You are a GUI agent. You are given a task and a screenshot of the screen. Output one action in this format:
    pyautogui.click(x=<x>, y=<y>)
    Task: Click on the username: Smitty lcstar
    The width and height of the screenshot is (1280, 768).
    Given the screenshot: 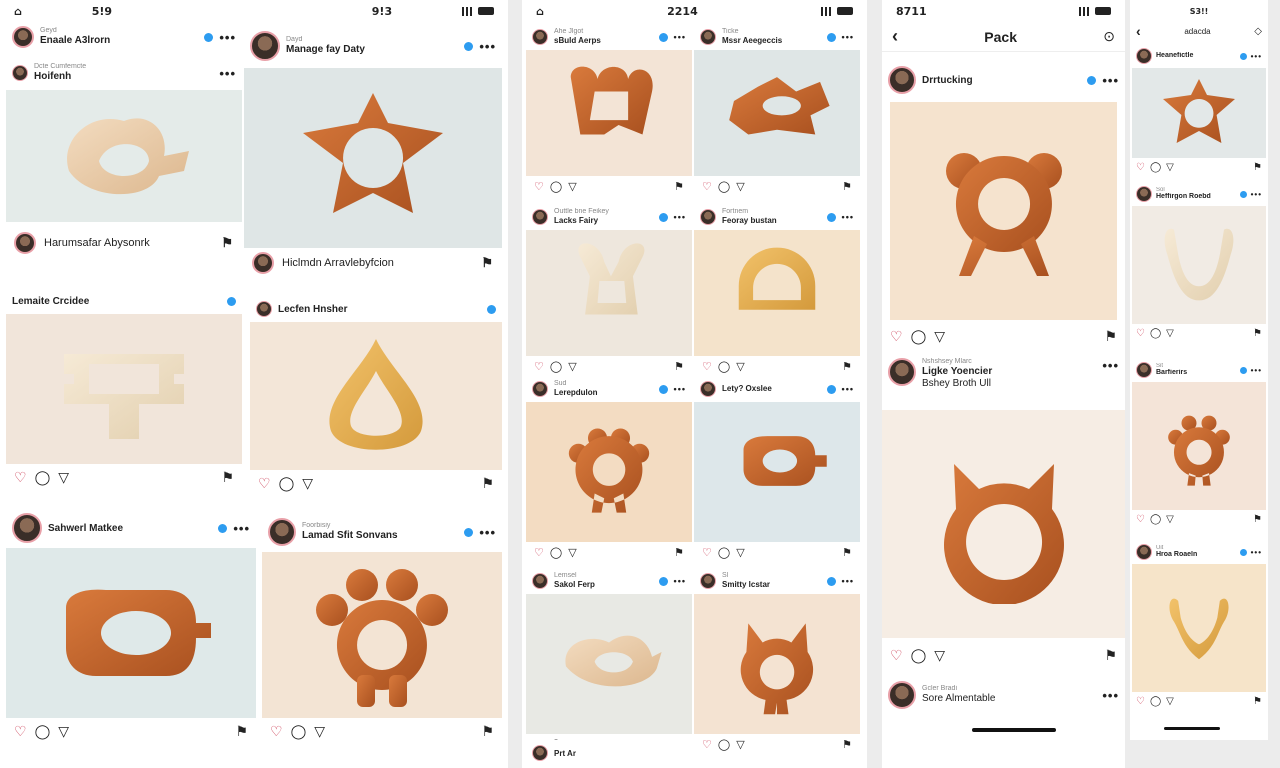 What is the action you would take?
    pyautogui.click(x=770, y=584)
    